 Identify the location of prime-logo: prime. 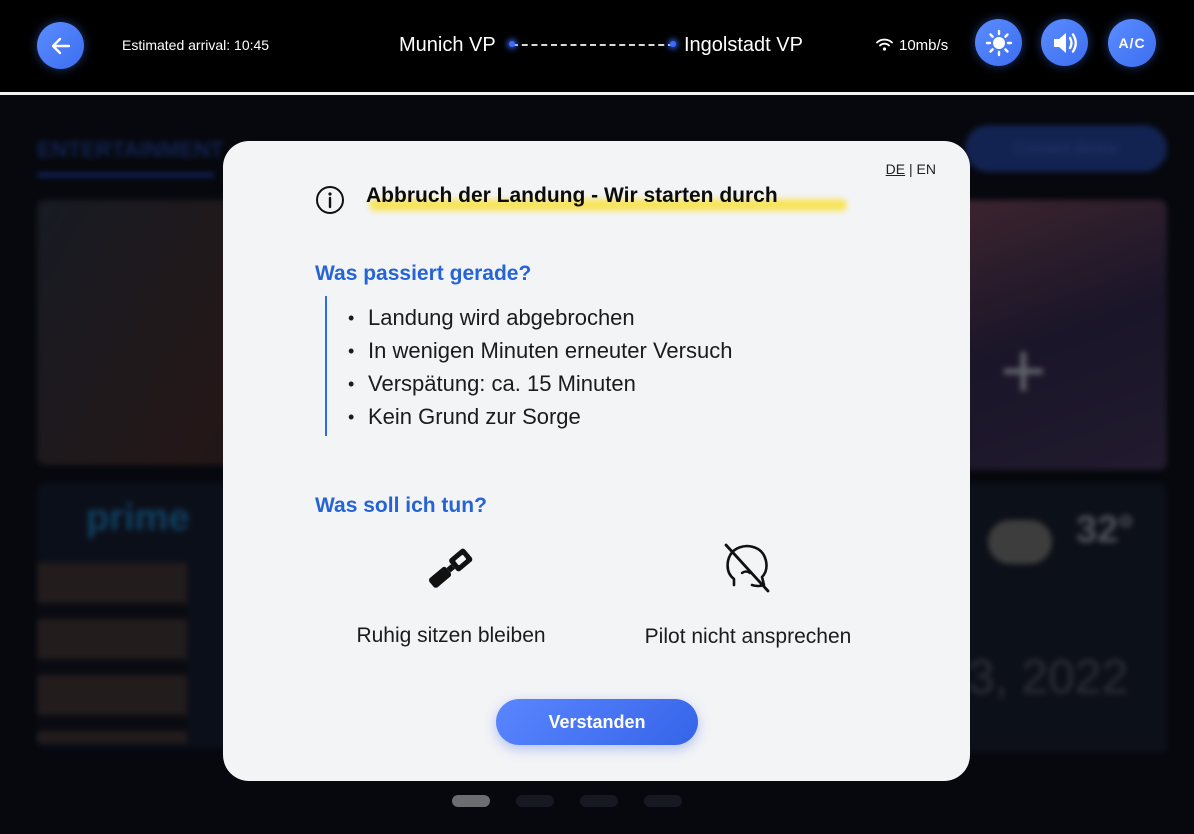
(138, 518).